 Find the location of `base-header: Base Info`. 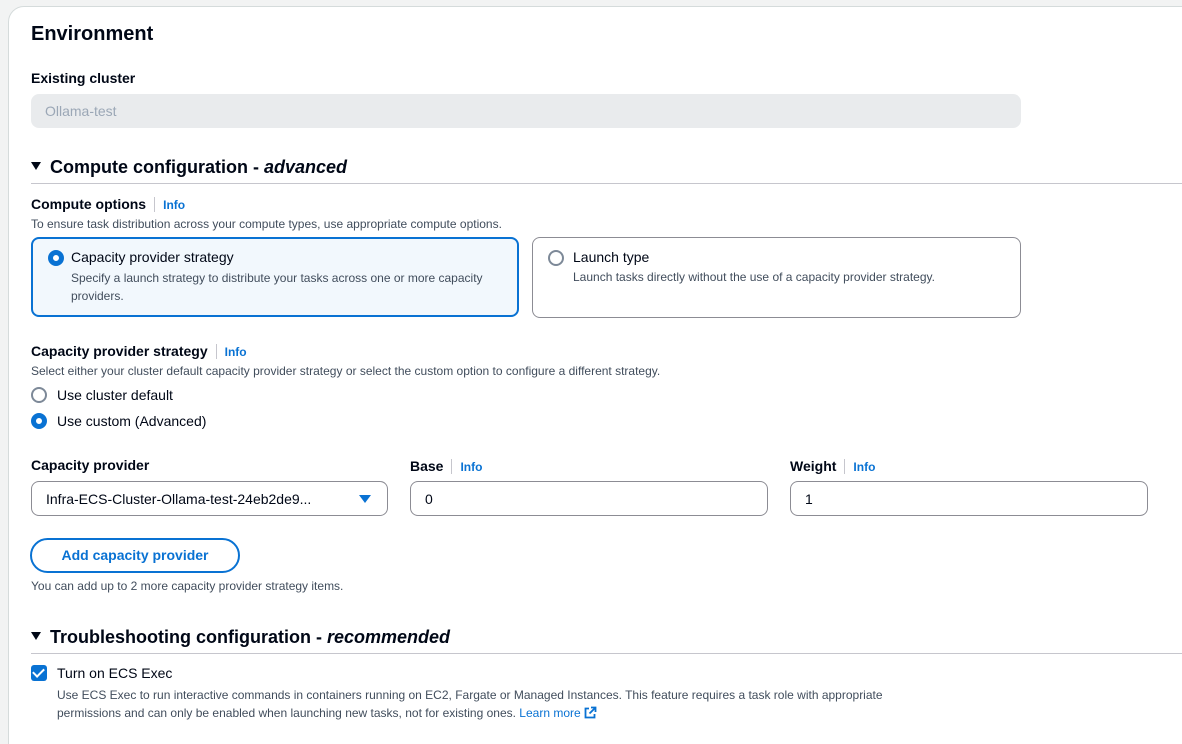

base-header: Base Info is located at coordinates (446, 466).